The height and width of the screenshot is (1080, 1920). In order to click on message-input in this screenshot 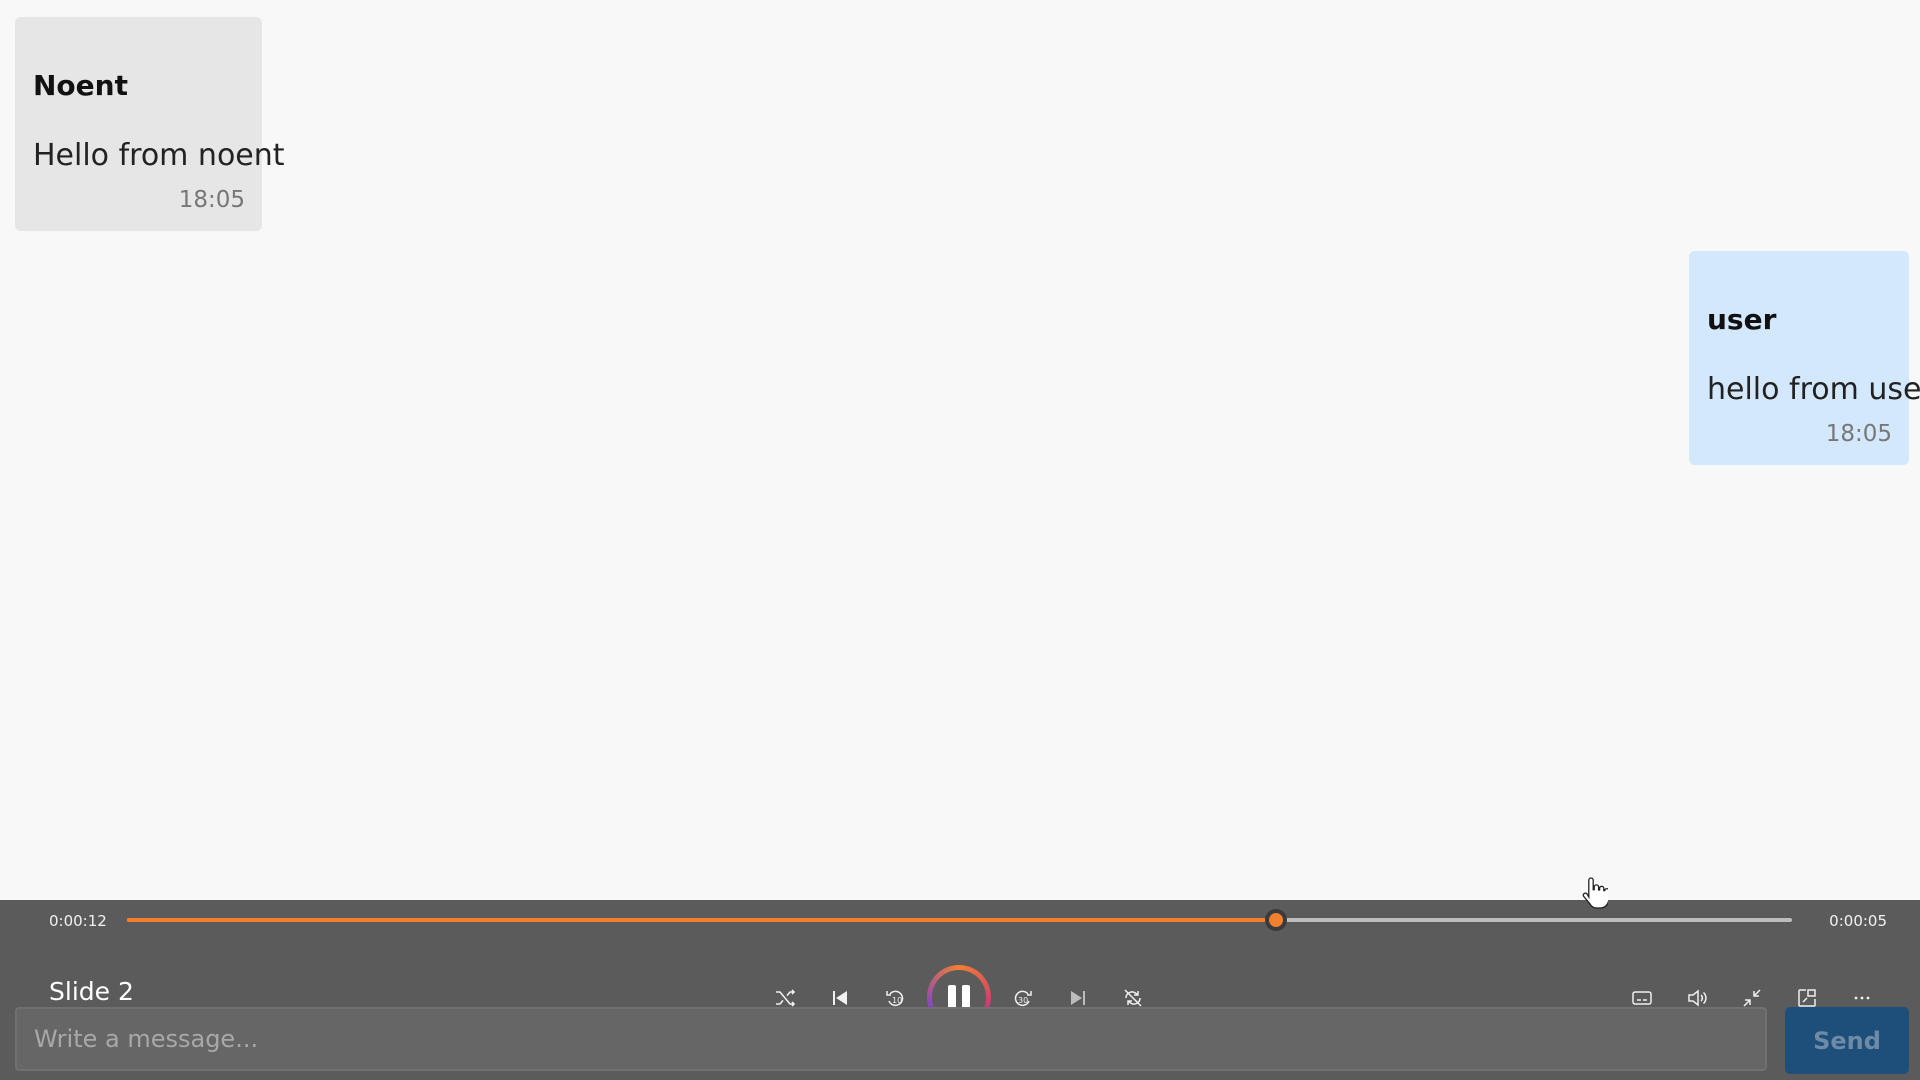, I will do `click(891, 1039)`.